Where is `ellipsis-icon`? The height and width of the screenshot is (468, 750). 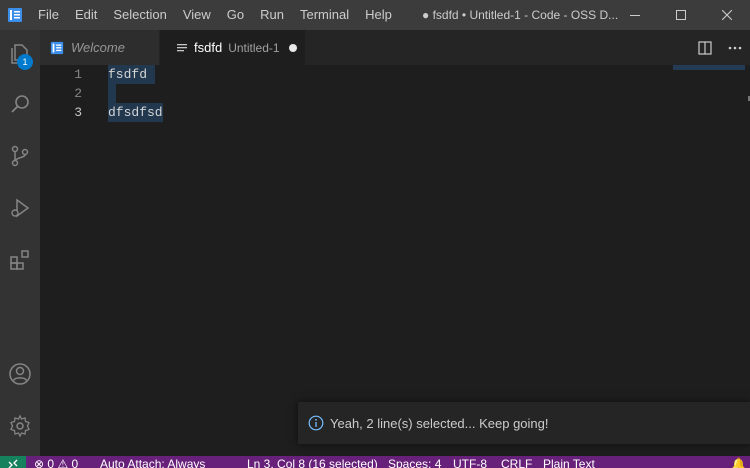 ellipsis-icon is located at coordinates (735, 47).